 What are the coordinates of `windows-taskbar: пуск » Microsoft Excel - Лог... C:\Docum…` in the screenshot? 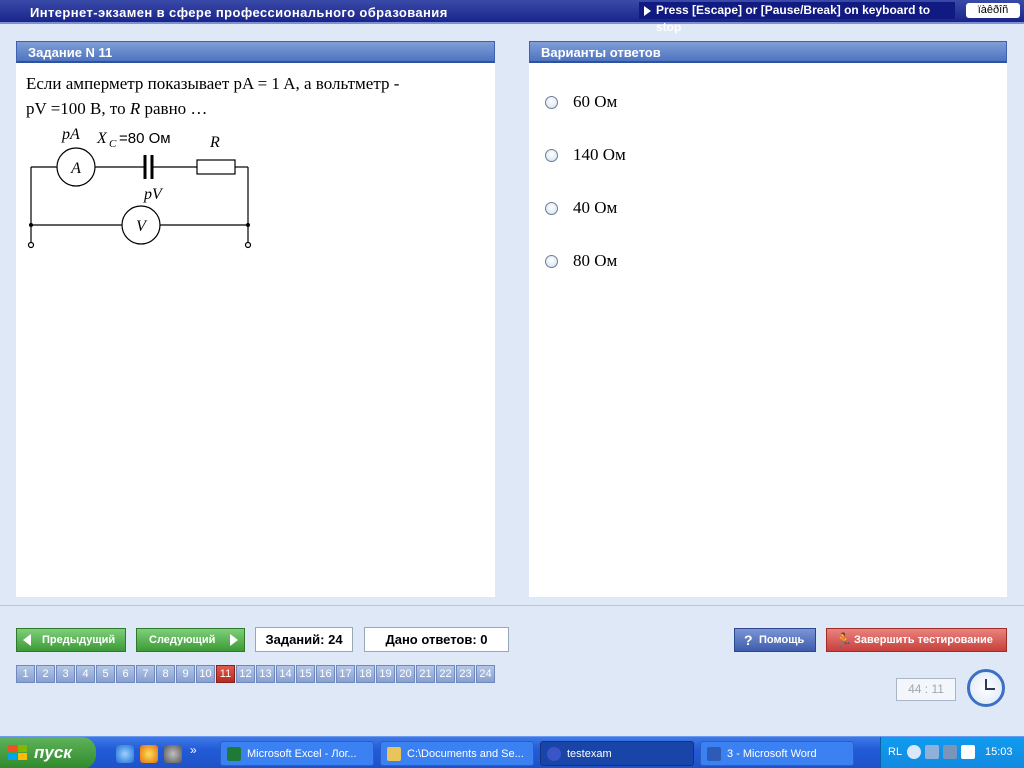 It's located at (512, 752).